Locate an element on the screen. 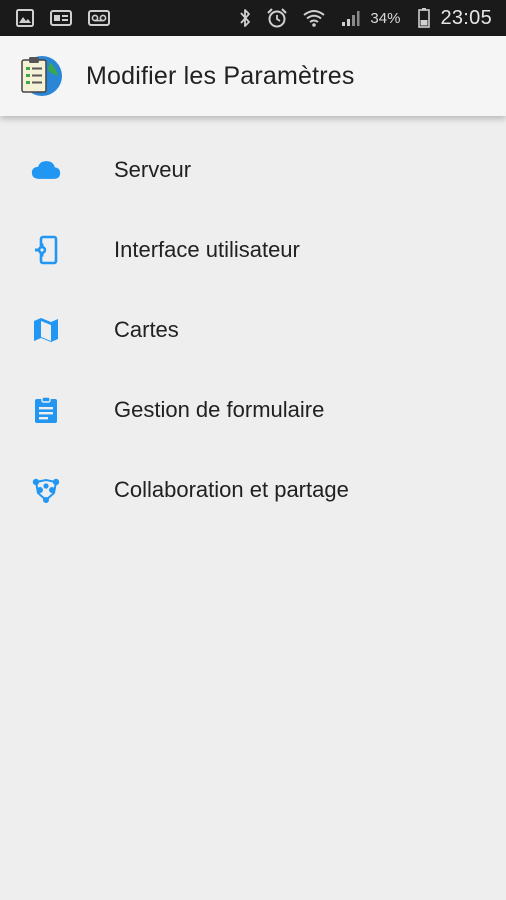 The width and height of the screenshot is (506, 900). settings-item-label: Gestion de formulaire is located at coordinates (219, 409).